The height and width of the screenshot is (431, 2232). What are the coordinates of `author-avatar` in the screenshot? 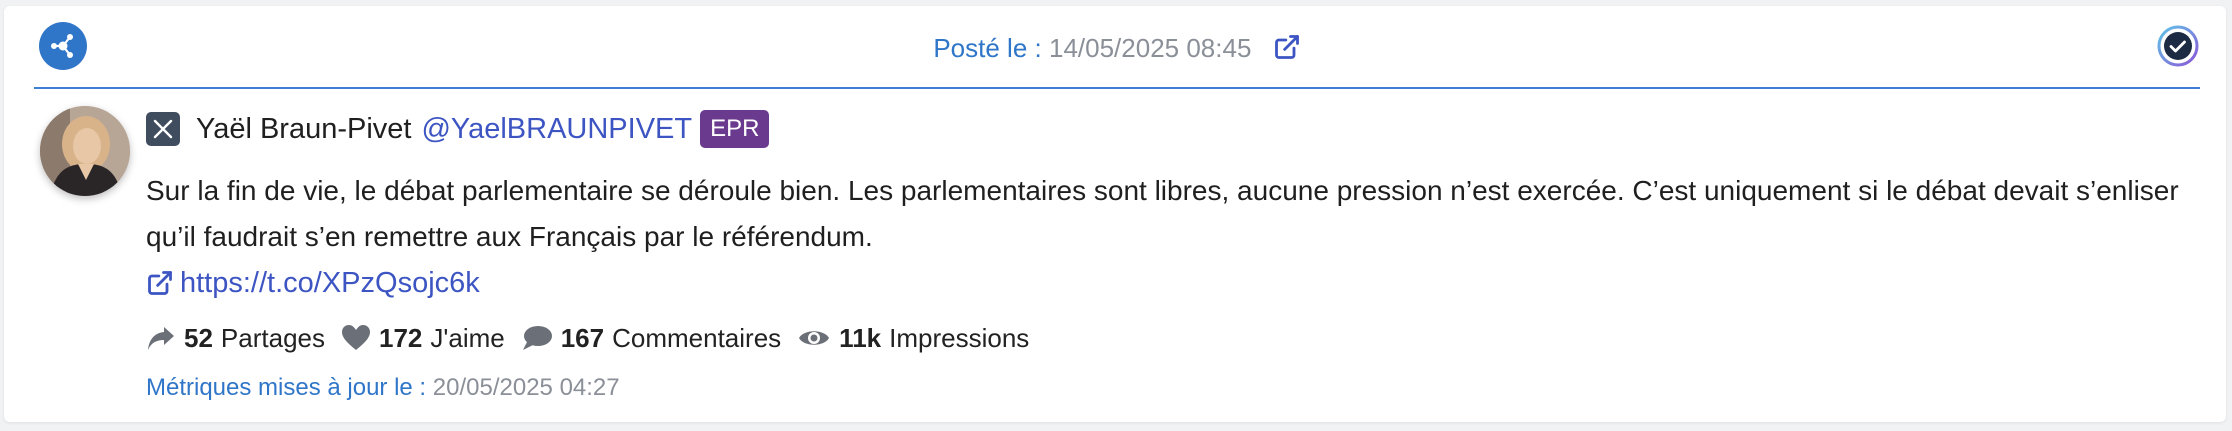 It's located at (85, 151).